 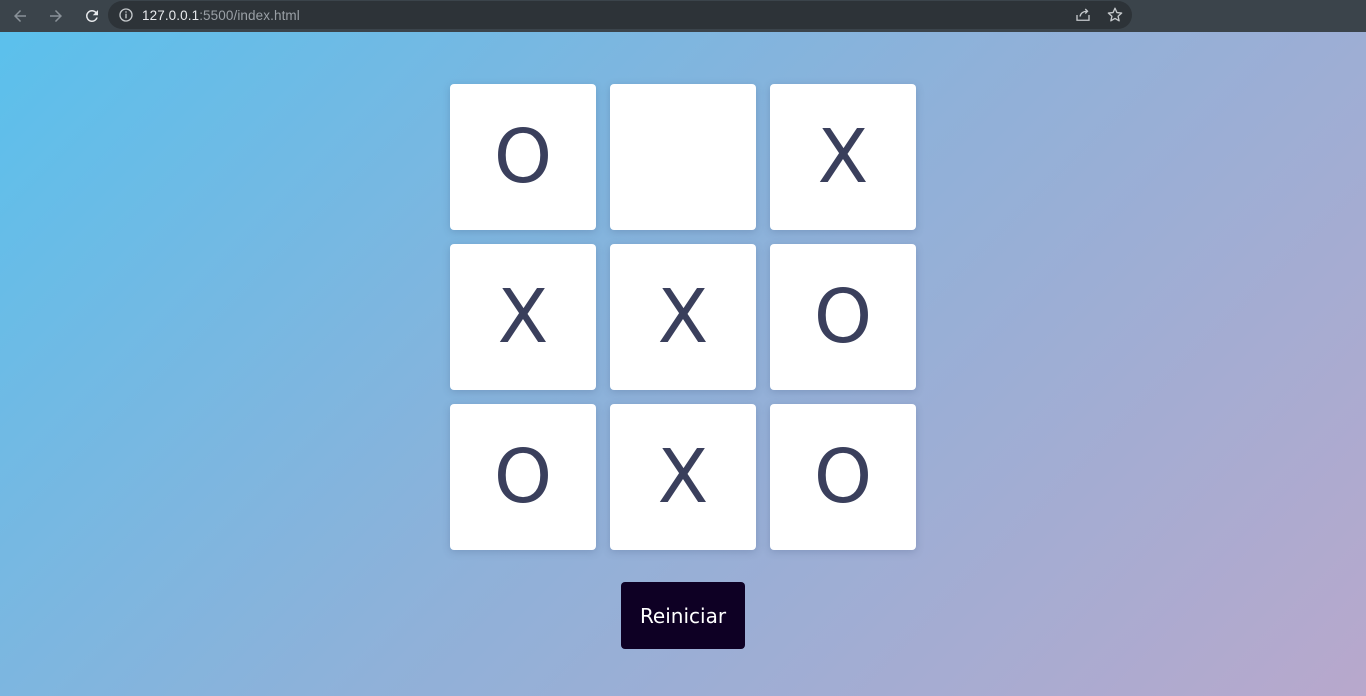 I want to click on info-icon, so click(x=126, y=15).